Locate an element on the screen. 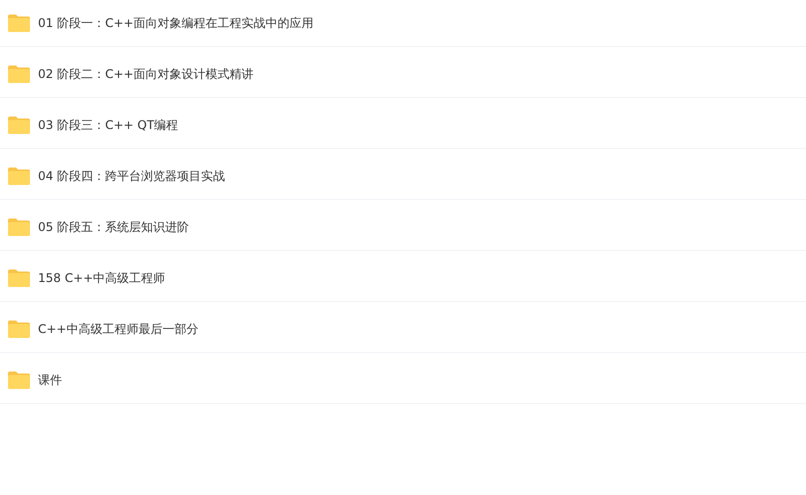  folder-item: 05 阶段五：系统层知识进阶 is located at coordinates (403, 227).